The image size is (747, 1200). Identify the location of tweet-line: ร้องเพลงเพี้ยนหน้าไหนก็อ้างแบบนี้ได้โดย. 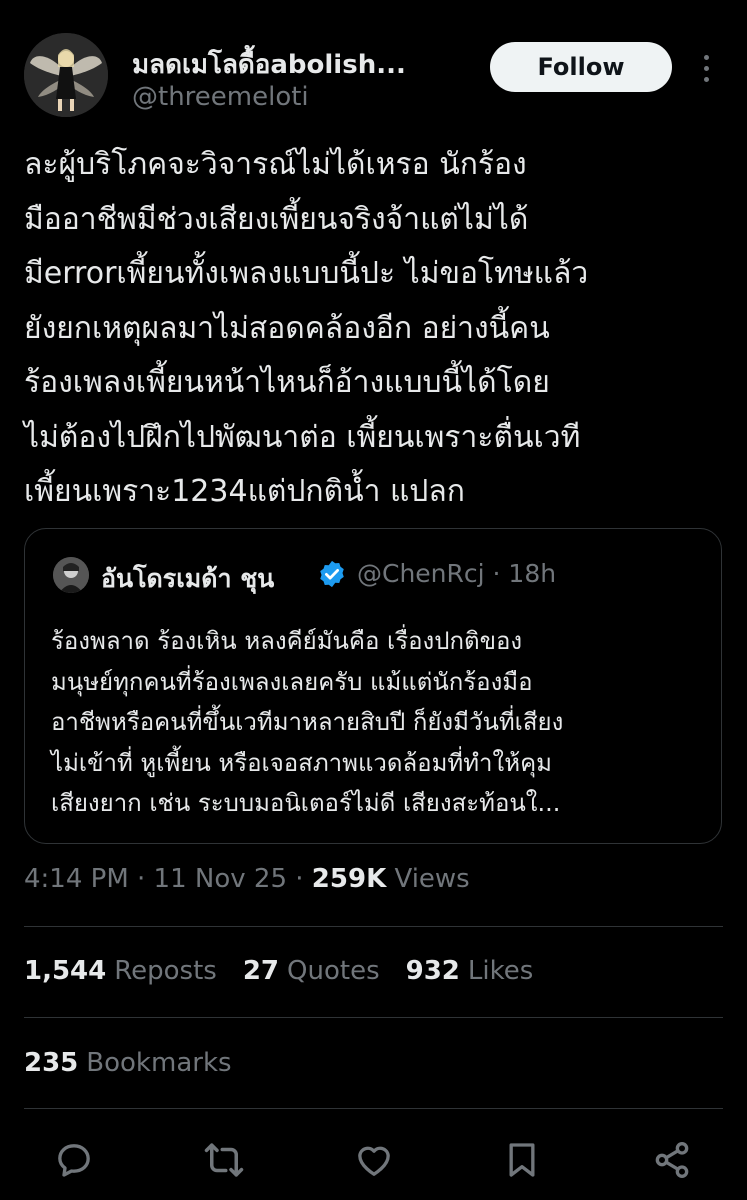
(287, 382).